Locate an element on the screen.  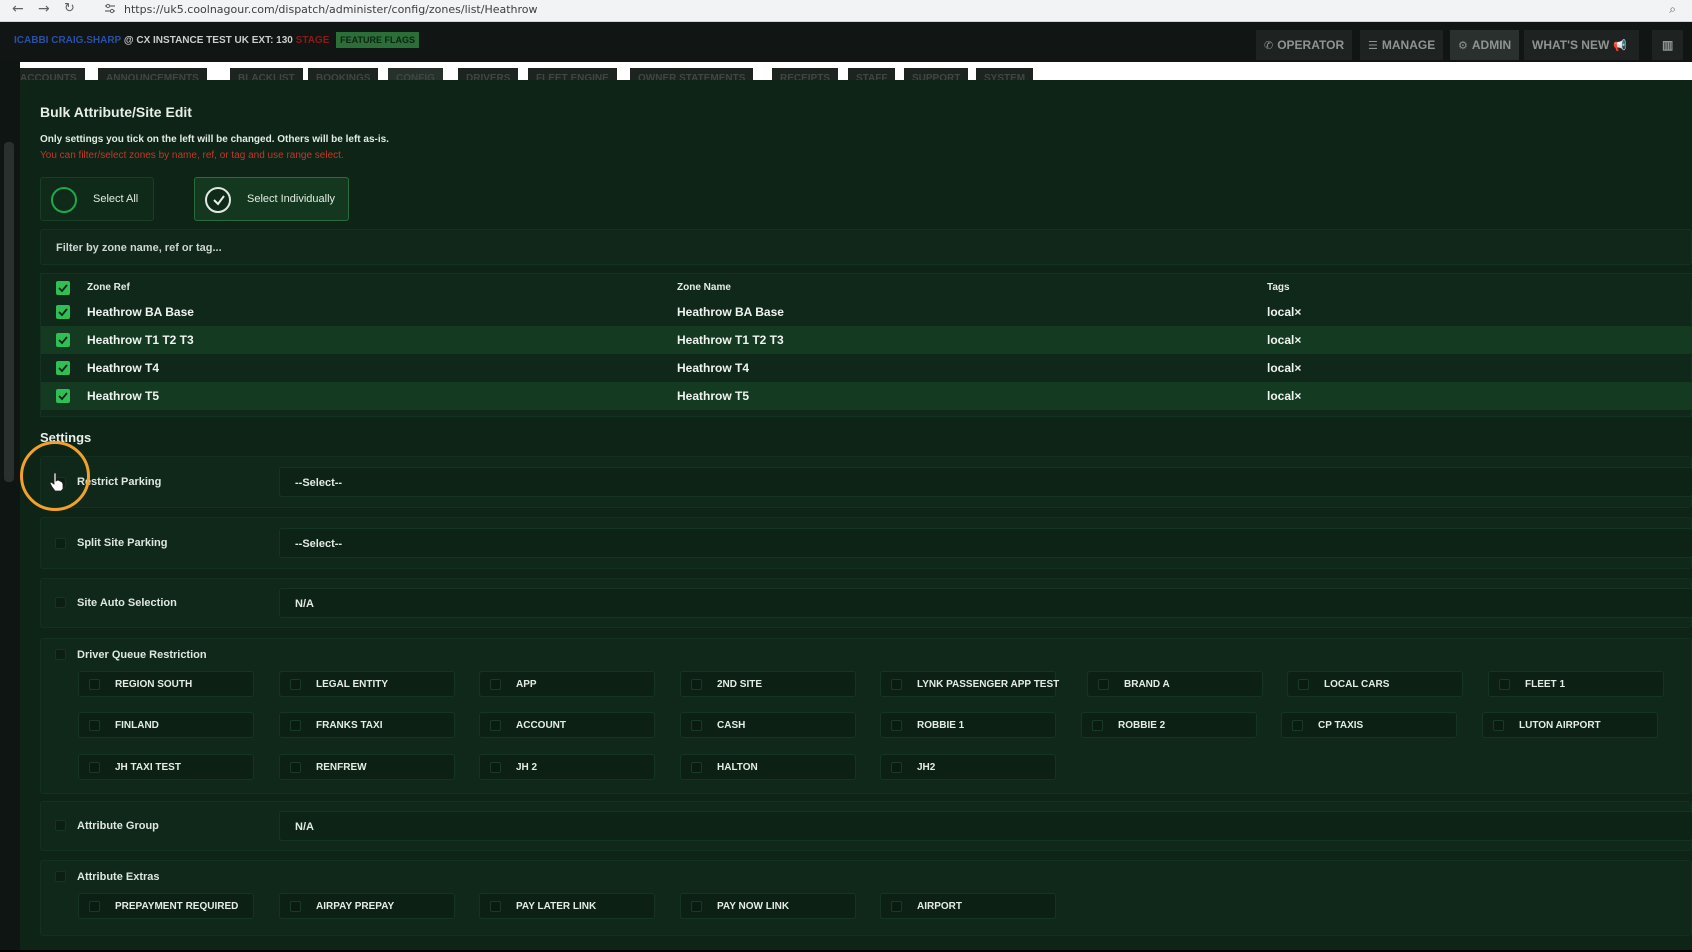
option-franks-taxi: FRANKS TAXI is located at coordinates (367, 725).